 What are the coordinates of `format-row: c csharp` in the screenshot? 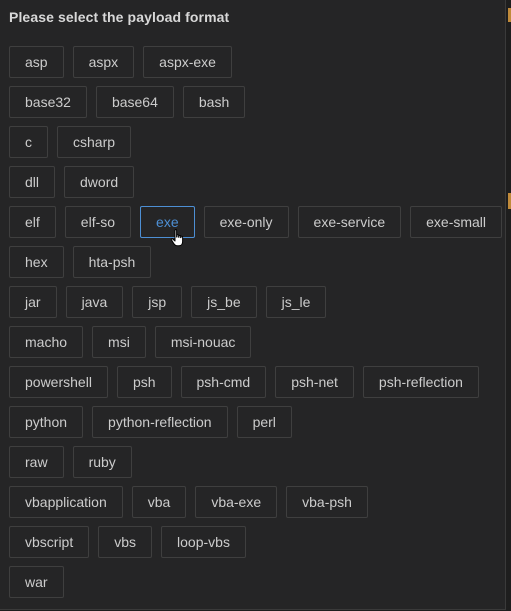 It's located at (256, 142).